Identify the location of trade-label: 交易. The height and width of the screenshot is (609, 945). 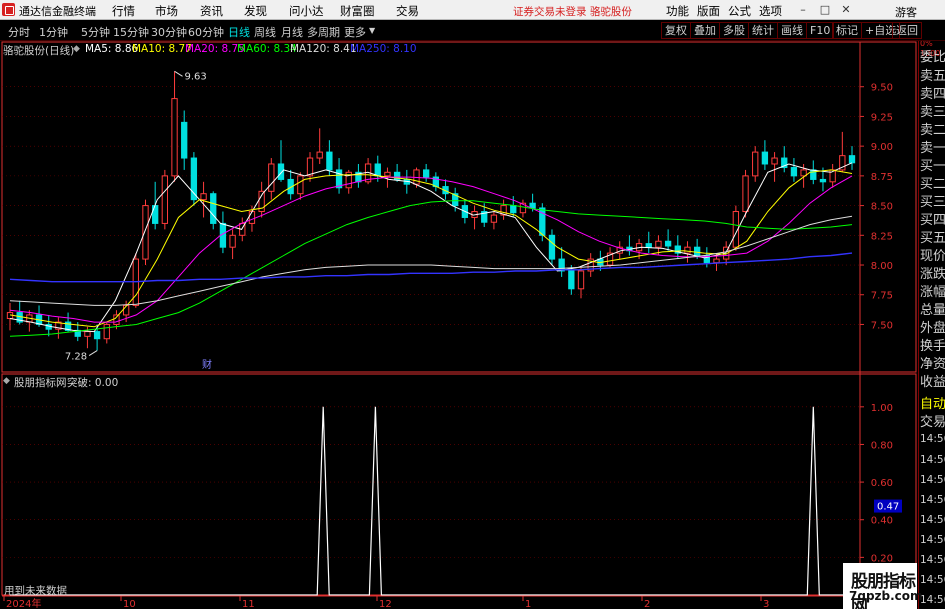
(932, 420).